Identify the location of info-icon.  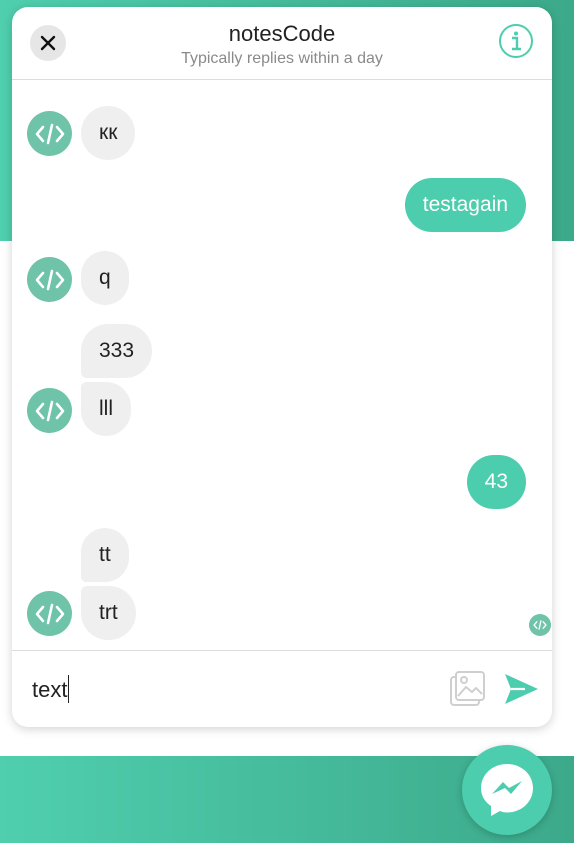
(516, 41).